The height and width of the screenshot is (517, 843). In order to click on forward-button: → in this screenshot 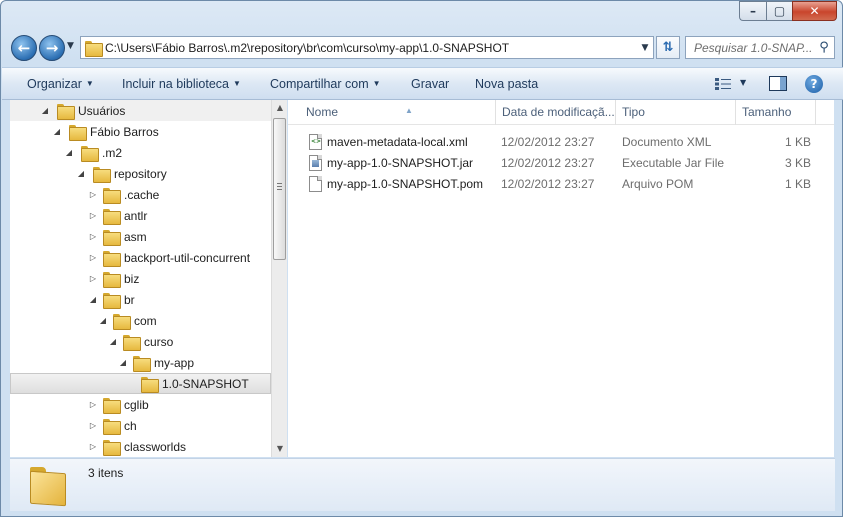, I will do `click(52, 48)`.